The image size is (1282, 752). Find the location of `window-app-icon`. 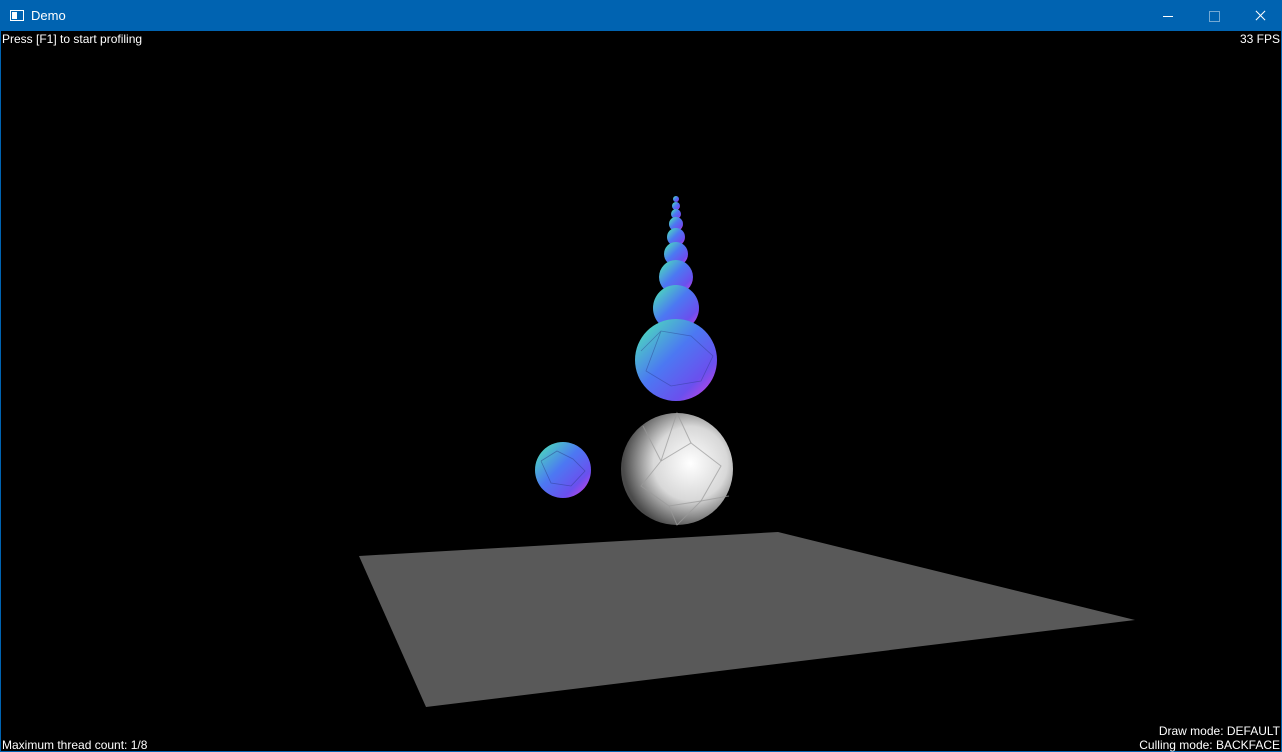

window-app-icon is located at coordinates (17, 15).